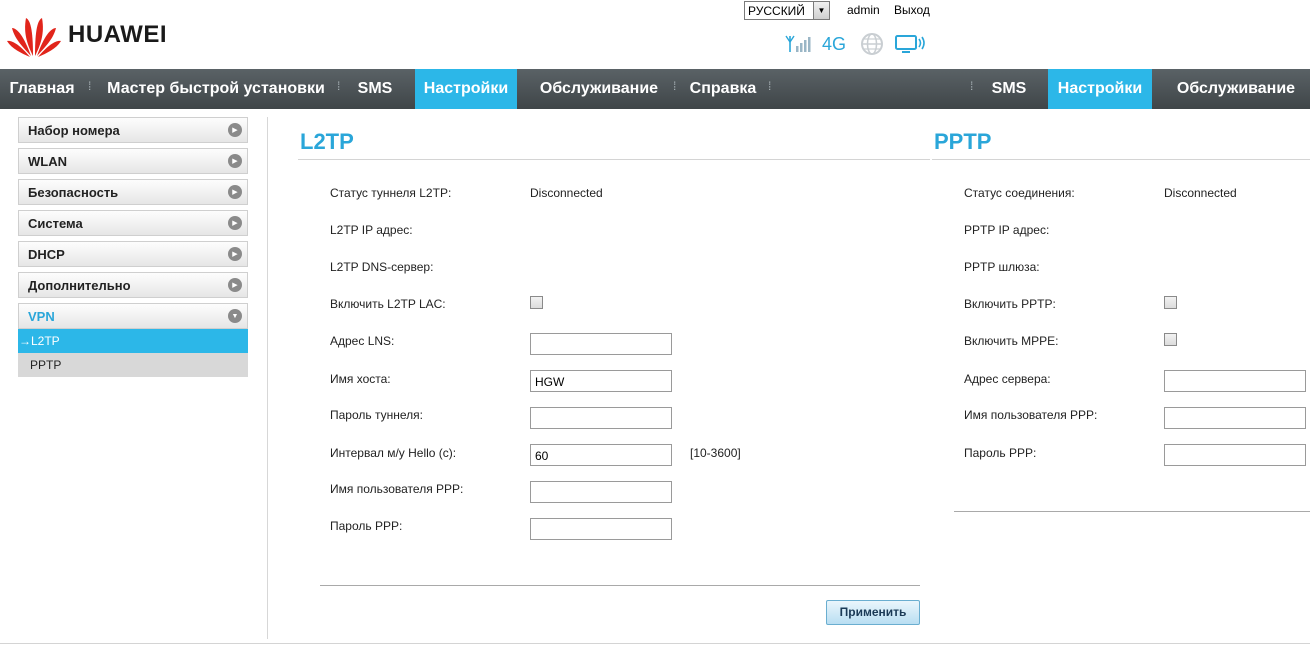 This screenshot has width=1310, height=655. I want to click on l2tp-host-label: Имя хоста:, so click(360, 379).